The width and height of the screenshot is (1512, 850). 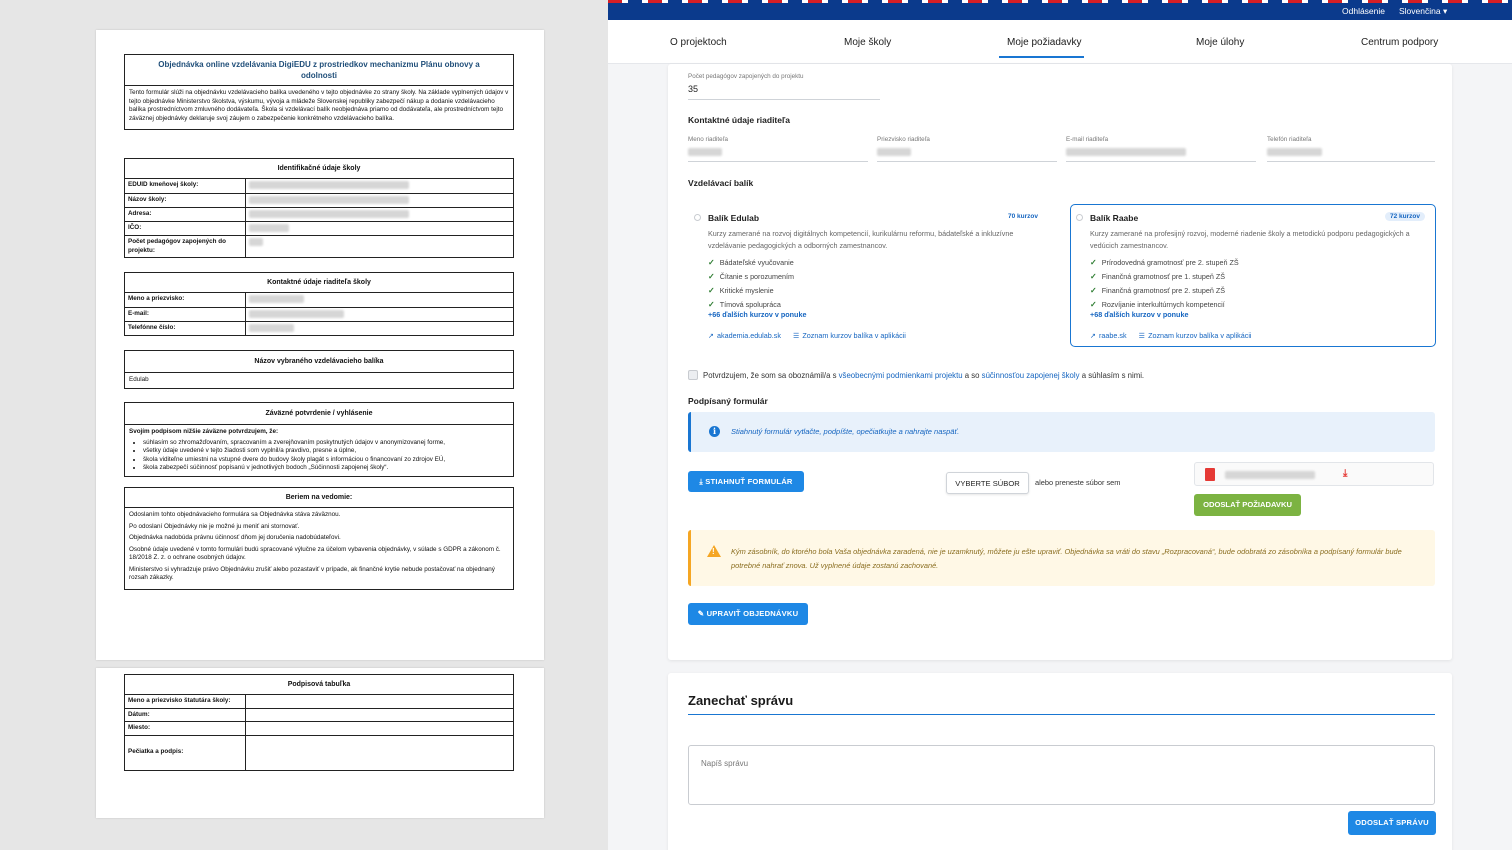 What do you see at coordinates (1345, 473) in the screenshot?
I see `file-download-icon: ⤓` at bounding box center [1345, 473].